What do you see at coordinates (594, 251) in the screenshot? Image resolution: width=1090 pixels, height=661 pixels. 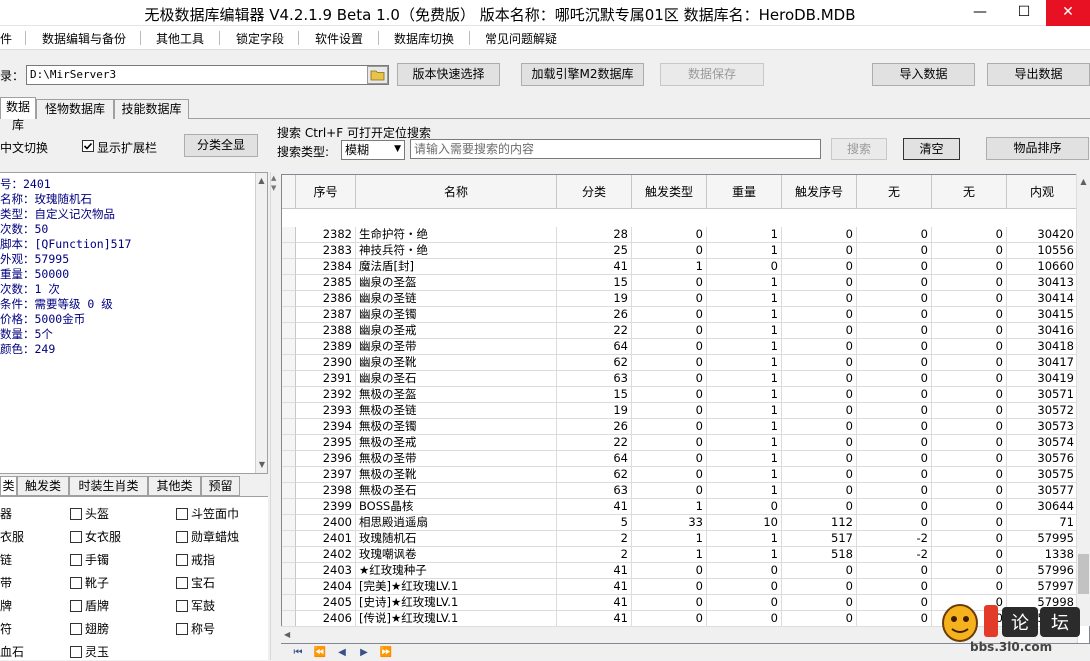 I see `table-cell: 25` at bounding box center [594, 251].